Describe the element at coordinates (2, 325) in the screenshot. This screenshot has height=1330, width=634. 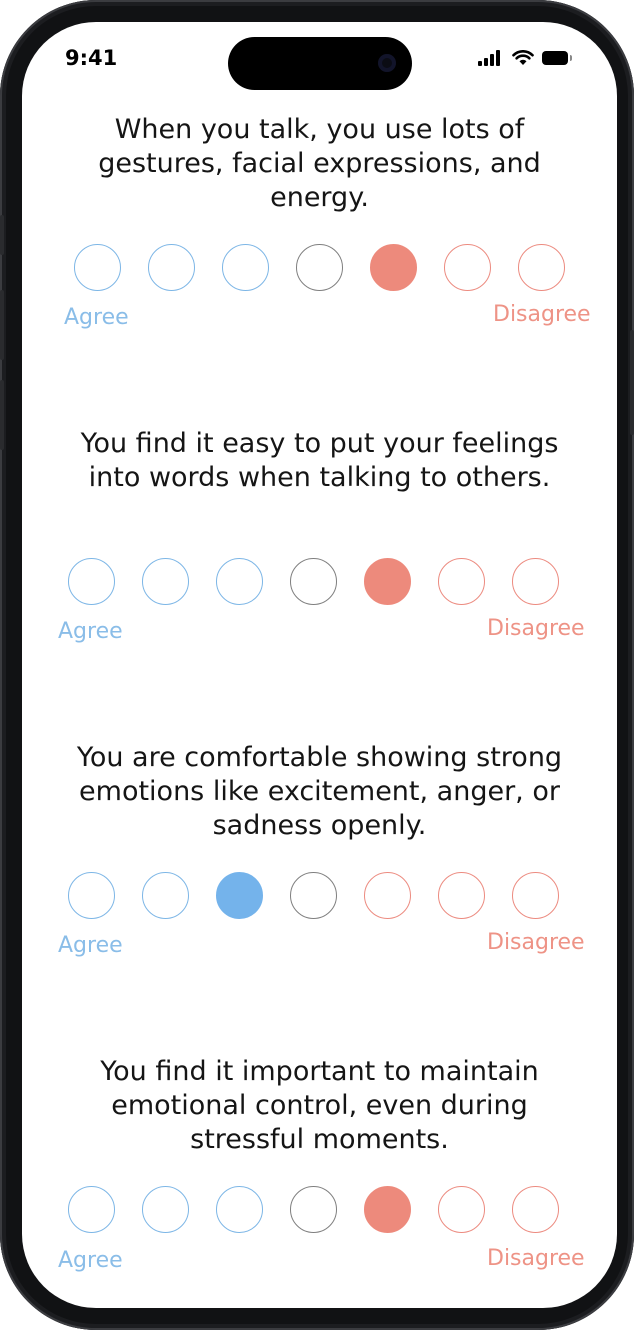
I see `volume-up-button` at that location.